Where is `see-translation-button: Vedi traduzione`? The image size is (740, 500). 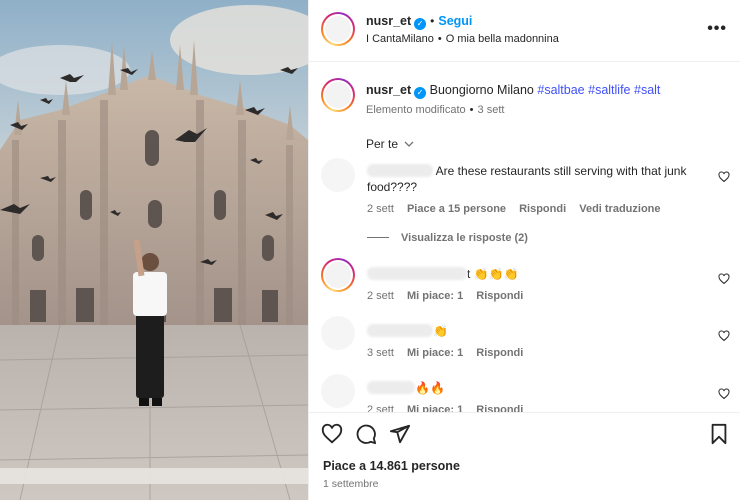
see-translation-button: Vedi traduzione is located at coordinates (619, 209).